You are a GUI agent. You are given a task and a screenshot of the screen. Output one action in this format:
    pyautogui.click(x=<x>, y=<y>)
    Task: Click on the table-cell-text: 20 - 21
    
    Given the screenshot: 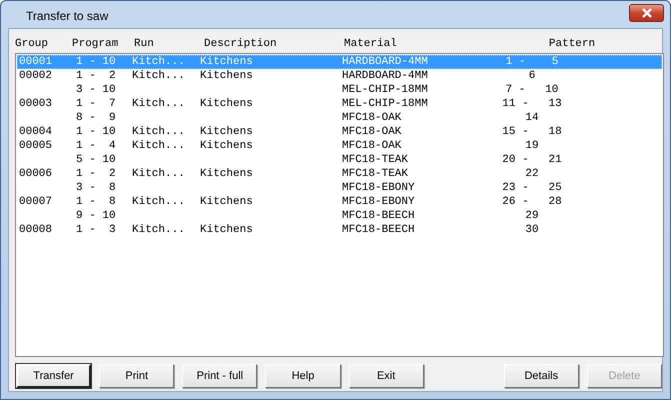 What is the action you would take?
    pyautogui.click(x=532, y=160)
    